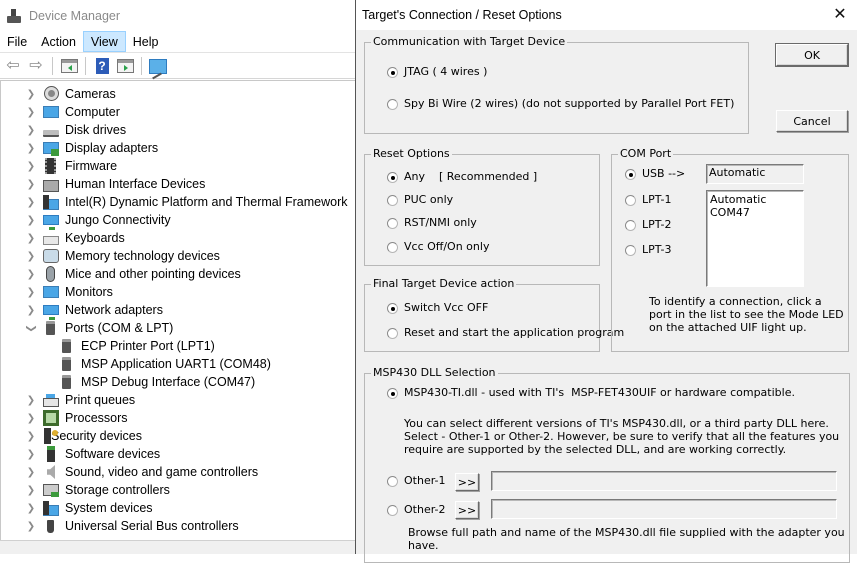 The height and width of the screenshot is (563, 857). Describe the element at coordinates (505, 333) in the screenshot. I see `radio-reset-start: Reset and start the application program` at that location.